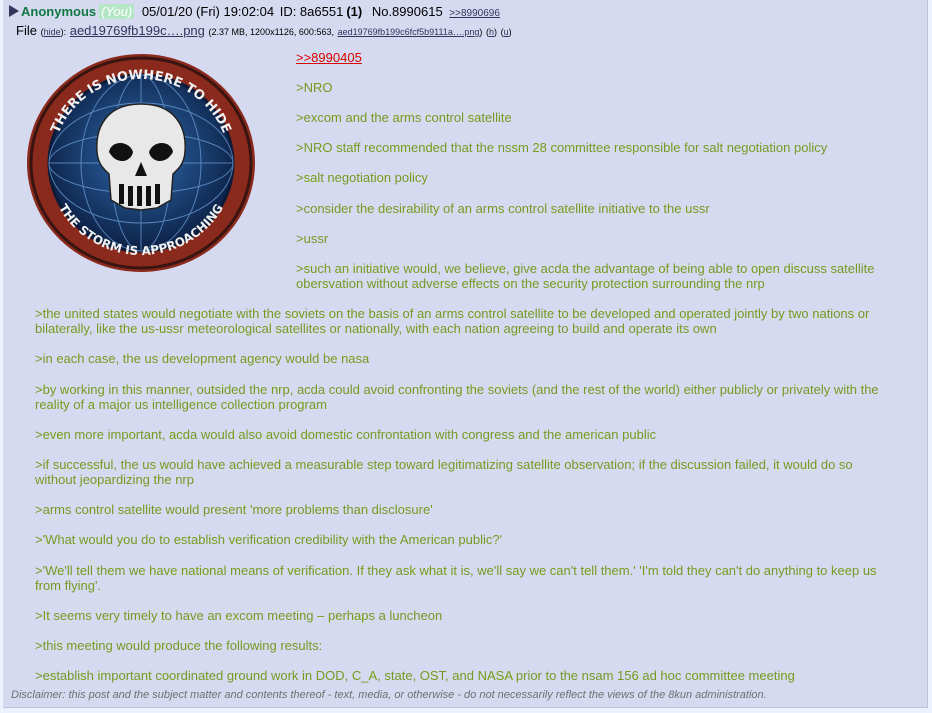  Describe the element at coordinates (312, 11) in the screenshot. I see `poster-id: ID: 8a6551` at that location.